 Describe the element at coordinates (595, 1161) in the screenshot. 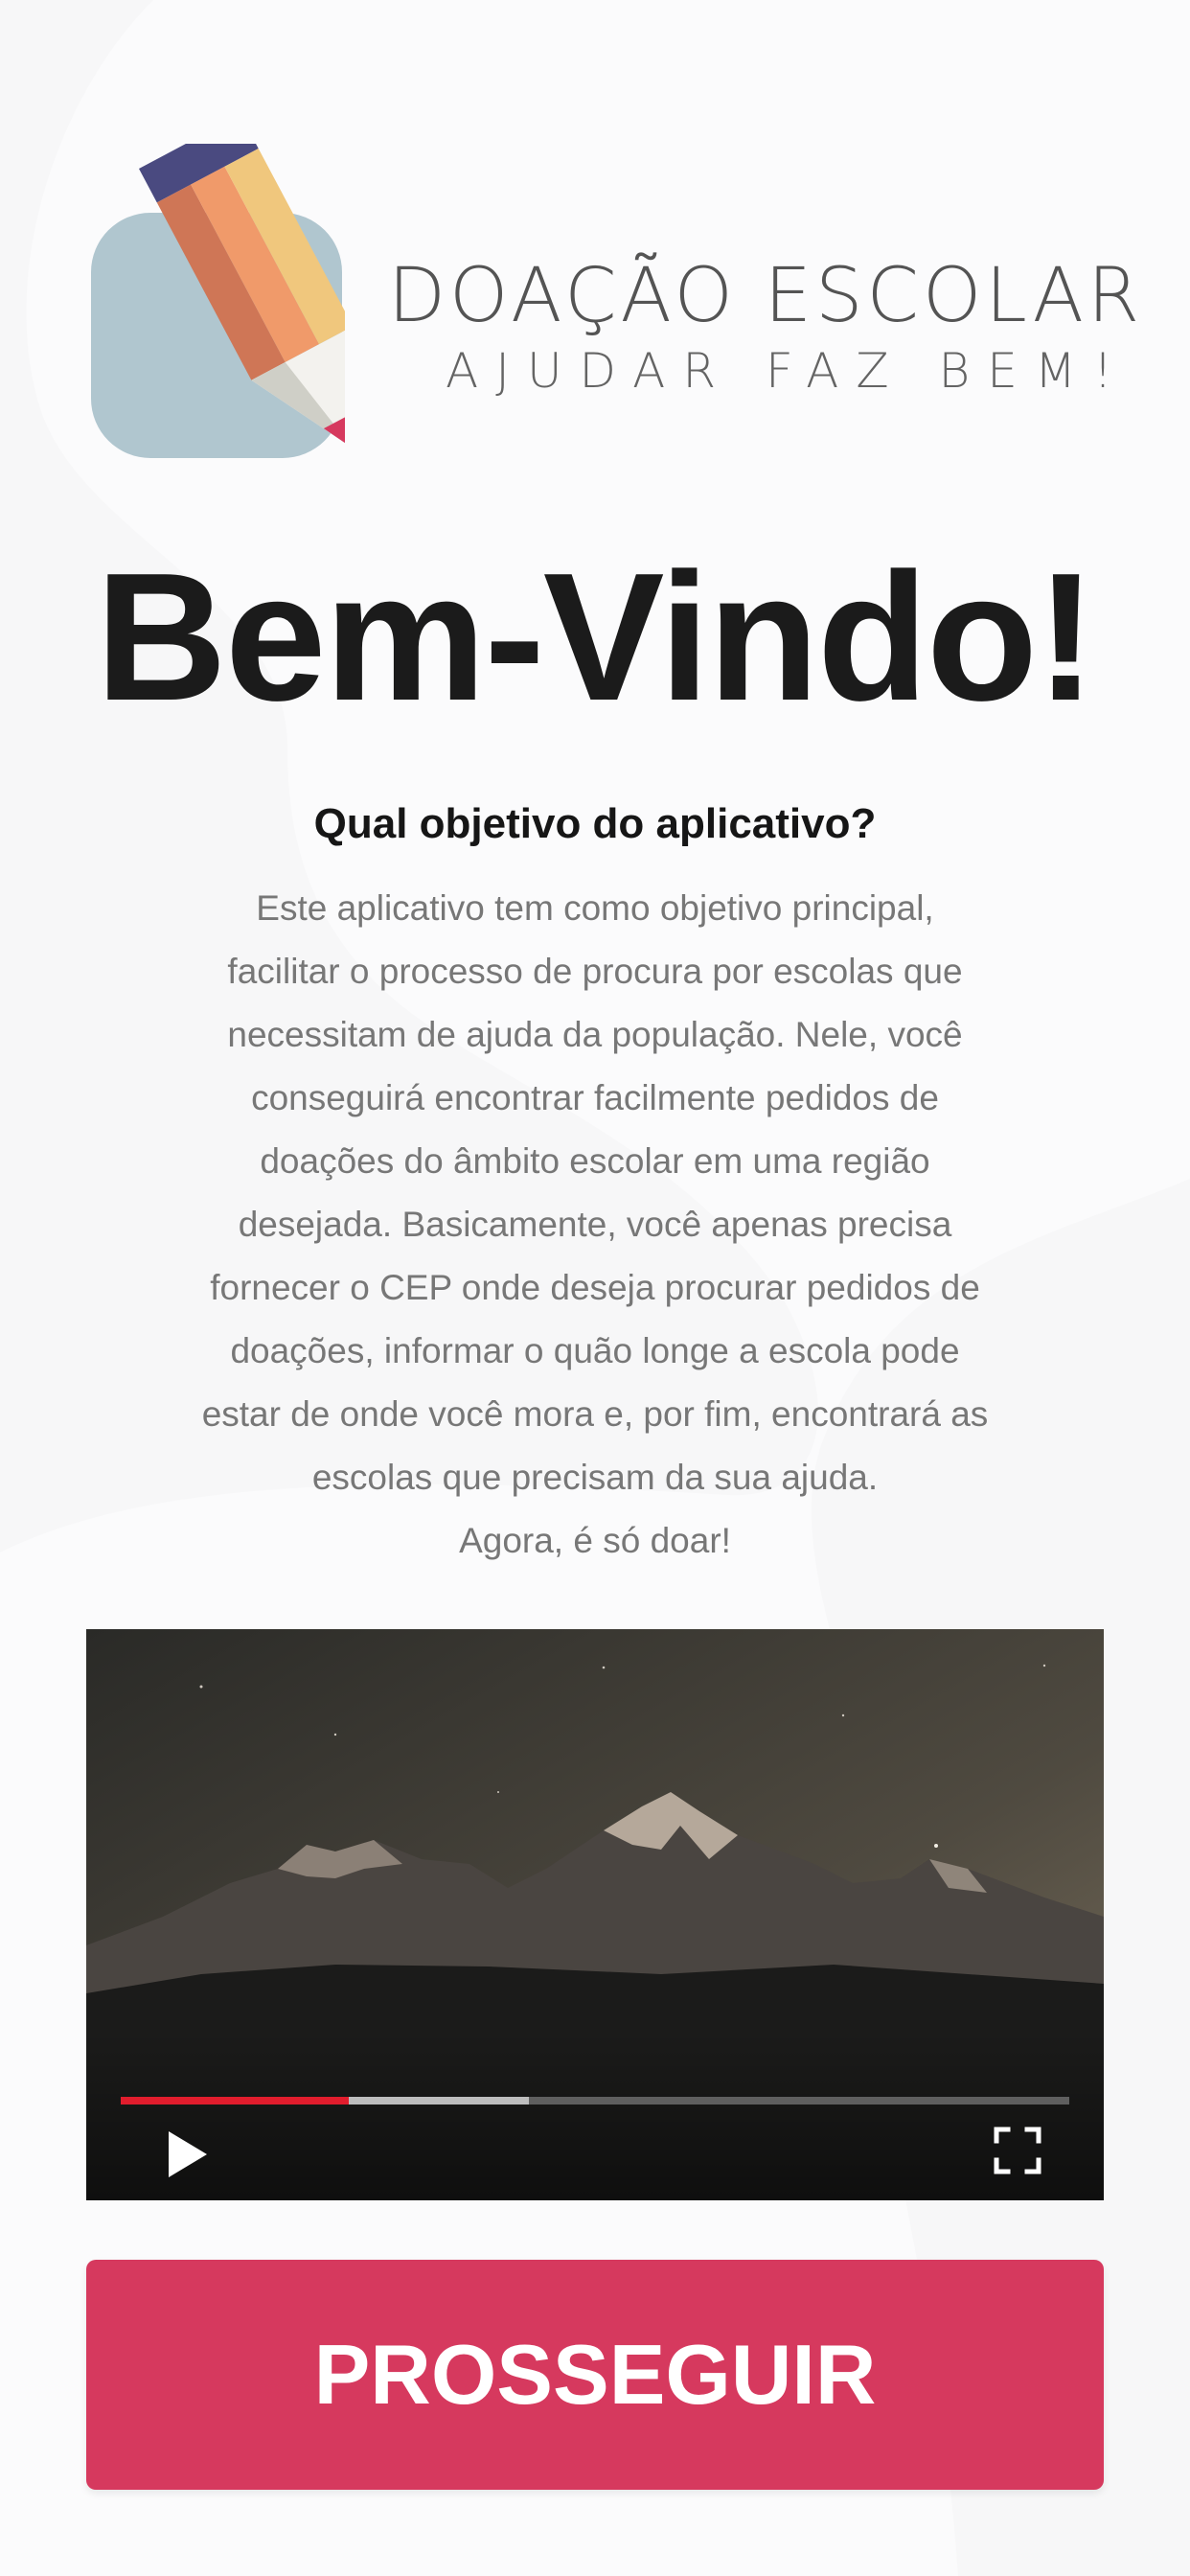

I see `objective-line: doações do âmbito escolar em uma região` at that location.